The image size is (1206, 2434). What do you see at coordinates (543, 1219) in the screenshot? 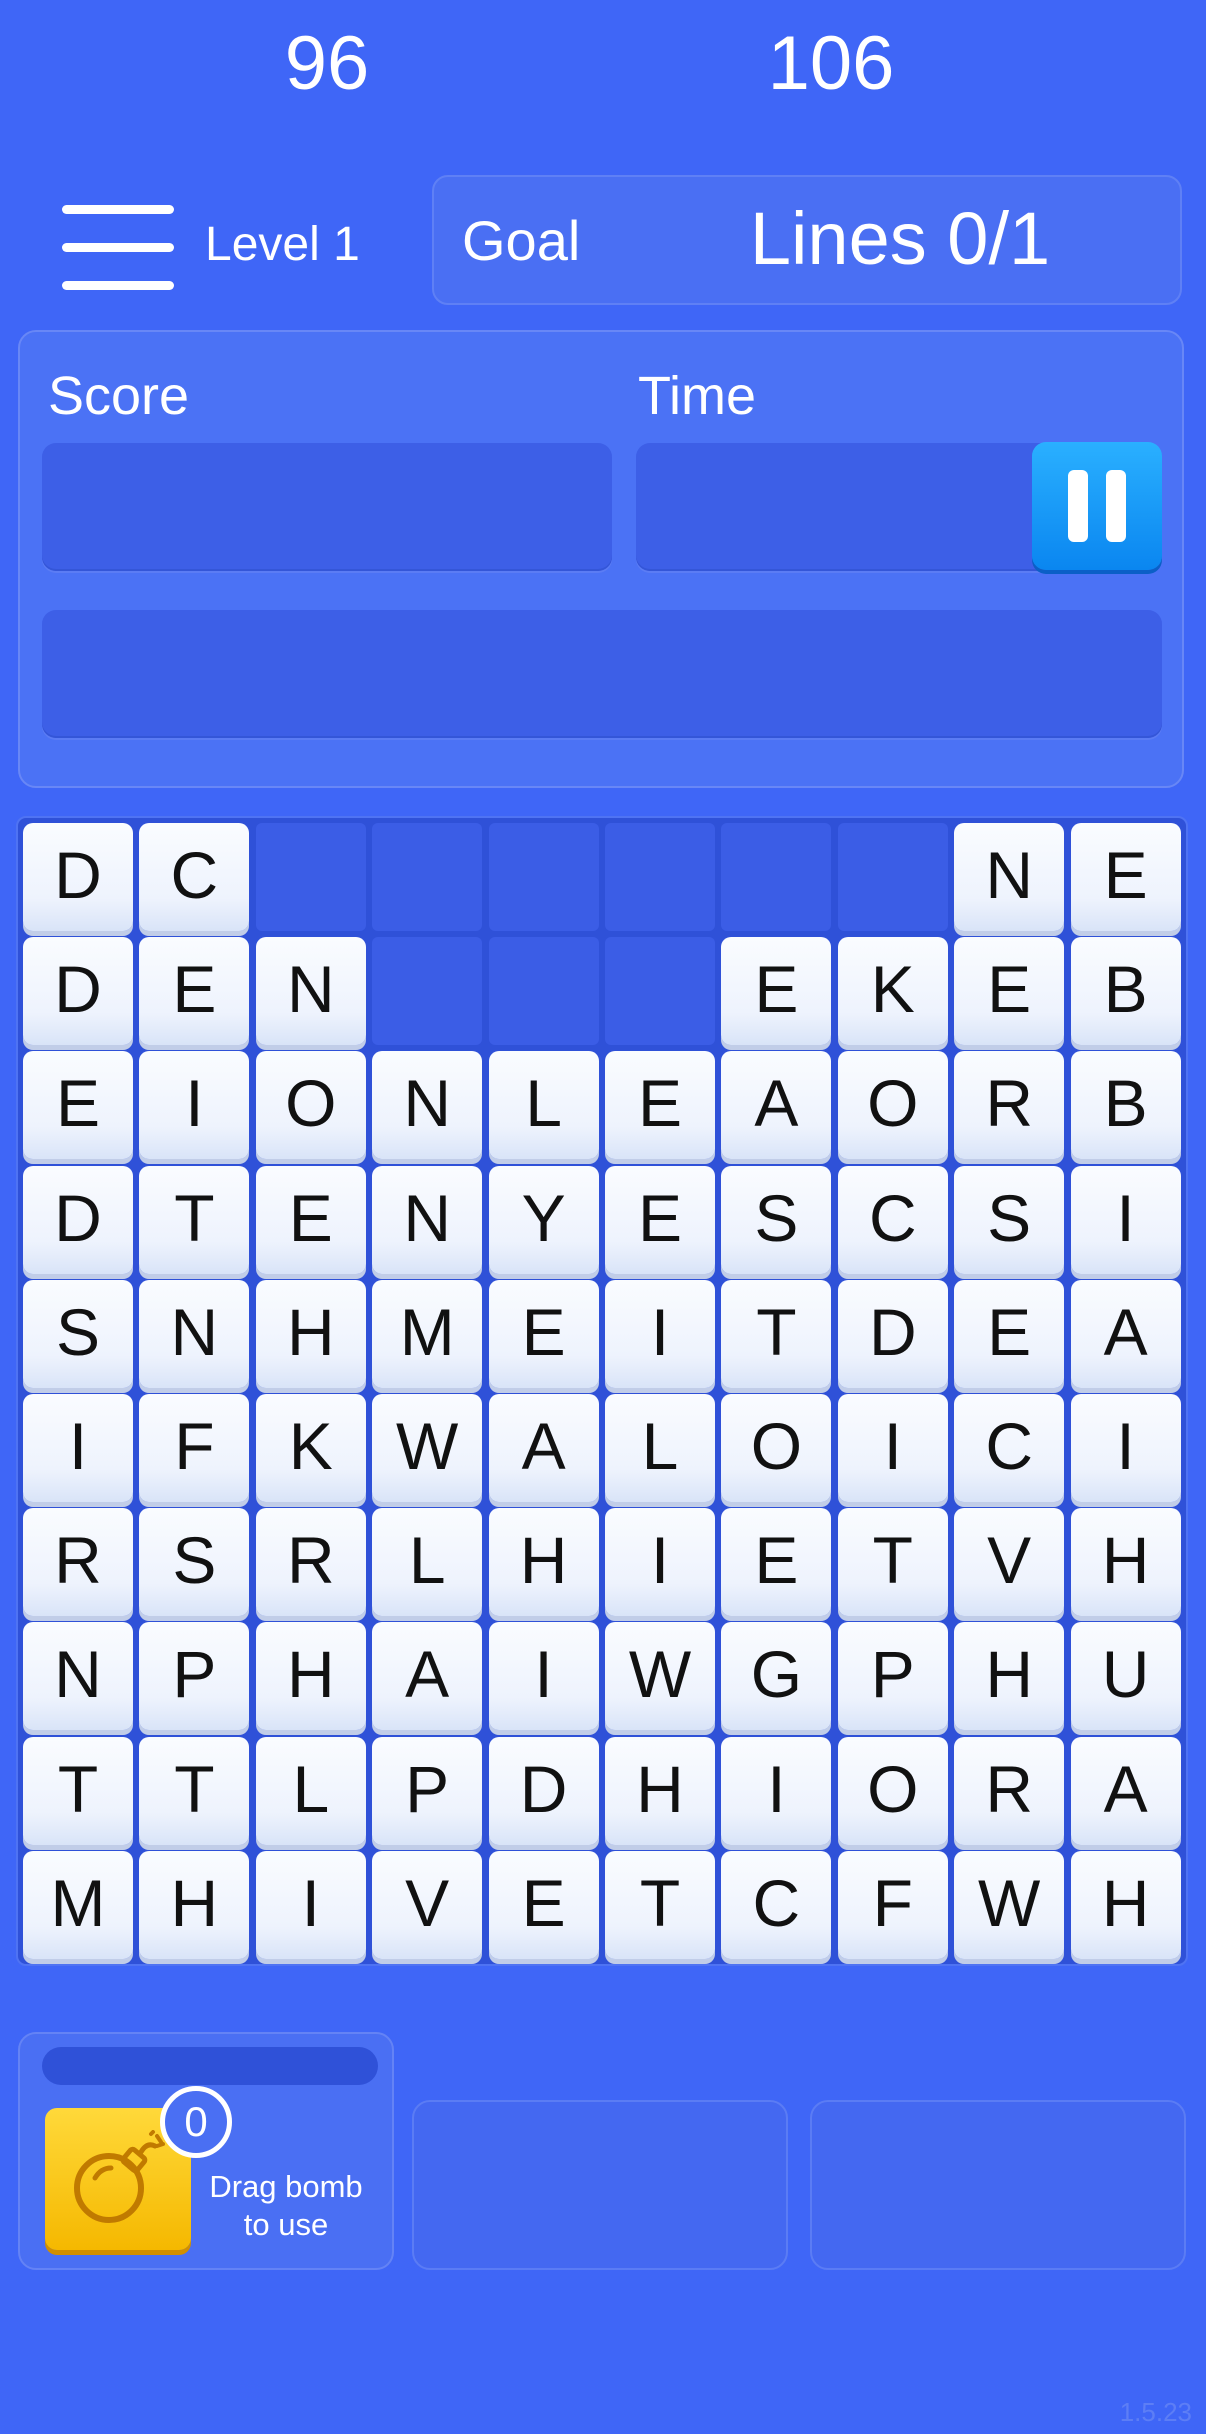
I see `letter-tile: Y` at bounding box center [543, 1219].